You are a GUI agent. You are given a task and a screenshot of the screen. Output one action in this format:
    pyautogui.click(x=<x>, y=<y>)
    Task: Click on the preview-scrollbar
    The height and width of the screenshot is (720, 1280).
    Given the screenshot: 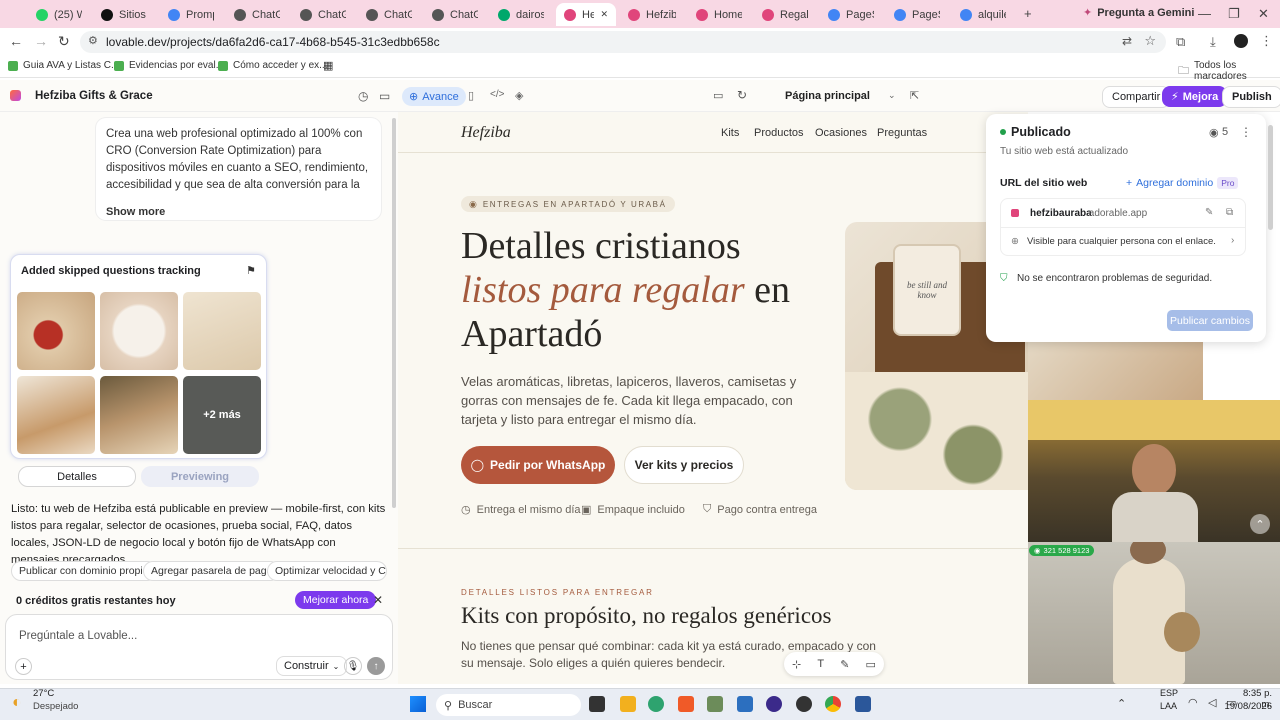 What is the action you would take?
    pyautogui.click(x=1270, y=177)
    